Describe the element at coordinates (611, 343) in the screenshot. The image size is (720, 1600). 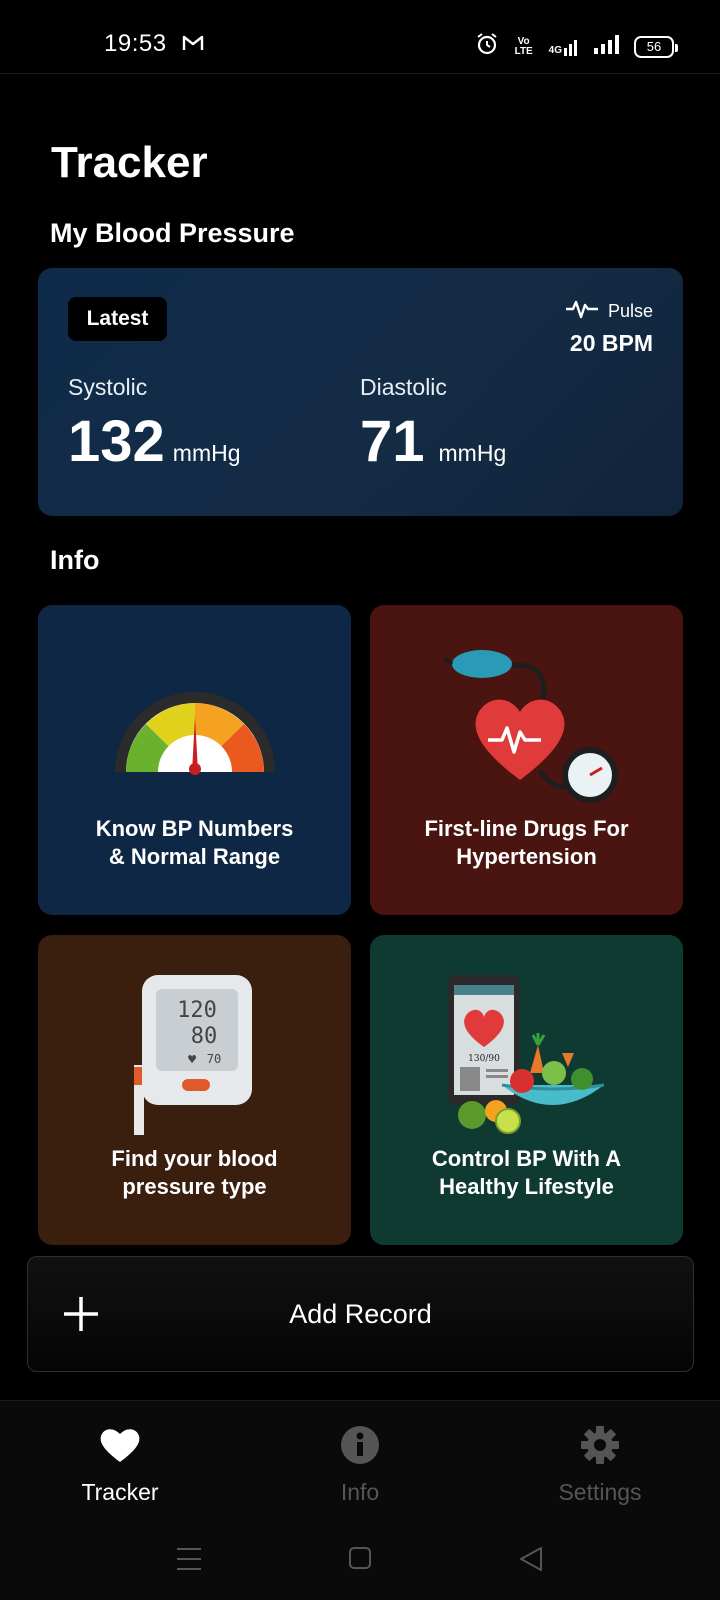
I see `pulse-value: 20 BPM` at that location.